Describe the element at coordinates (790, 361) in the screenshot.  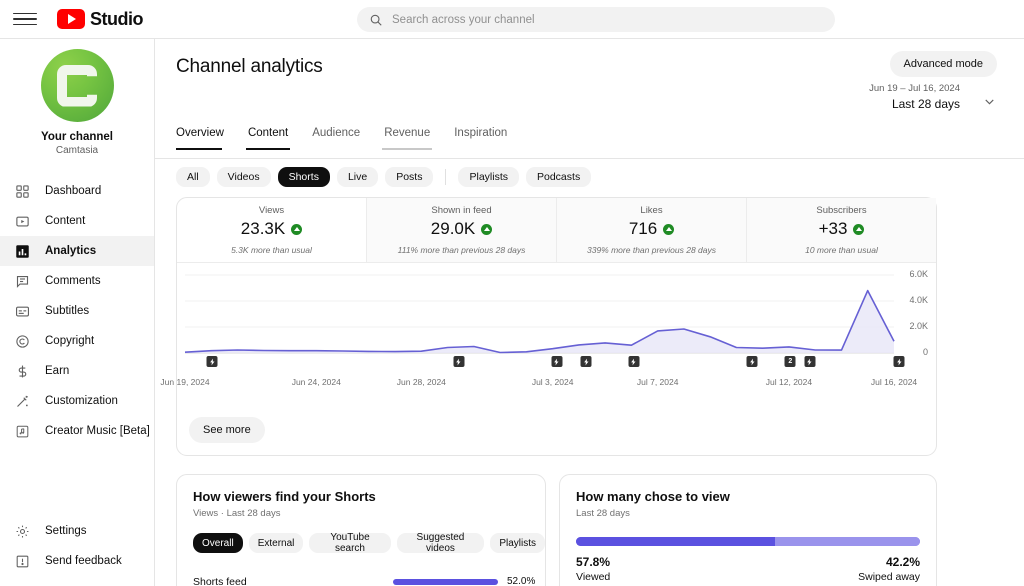
I see `chart-marker-count: 2` at that location.